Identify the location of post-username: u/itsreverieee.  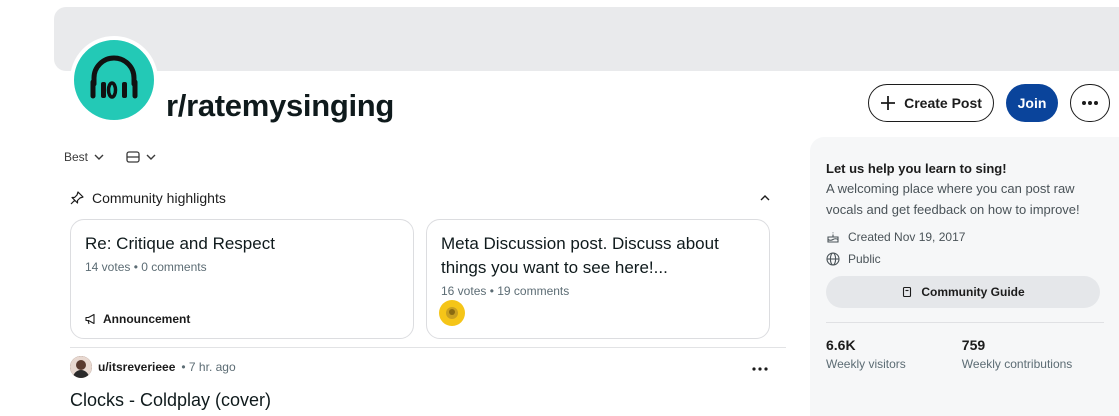
(136, 367).